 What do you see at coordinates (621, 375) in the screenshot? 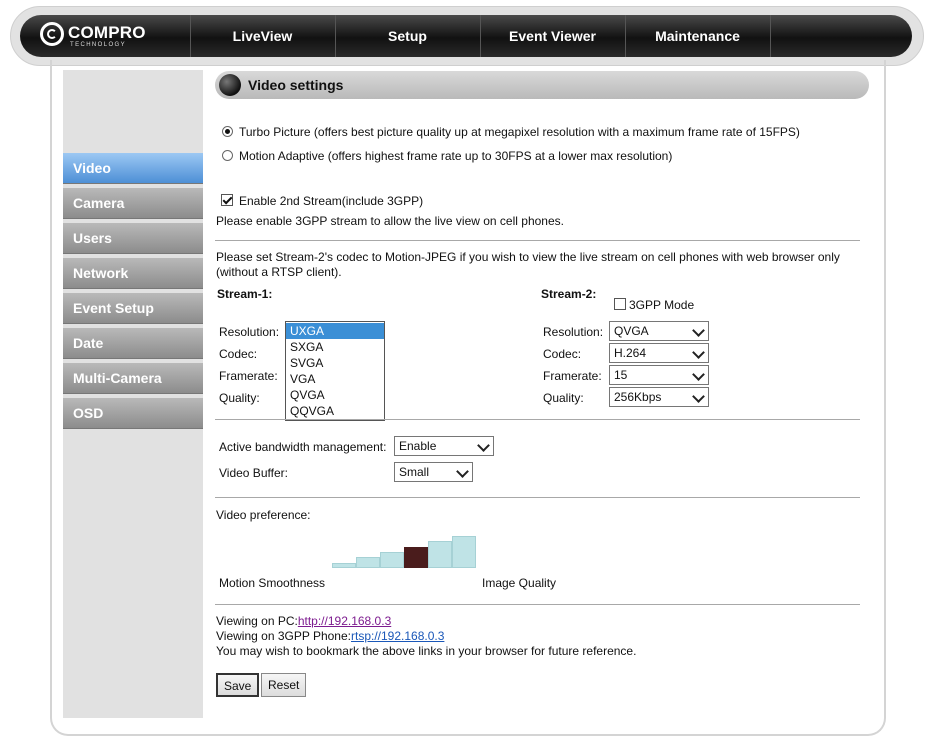
I see `stream2-framerate-value: 15` at bounding box center [621, 375].